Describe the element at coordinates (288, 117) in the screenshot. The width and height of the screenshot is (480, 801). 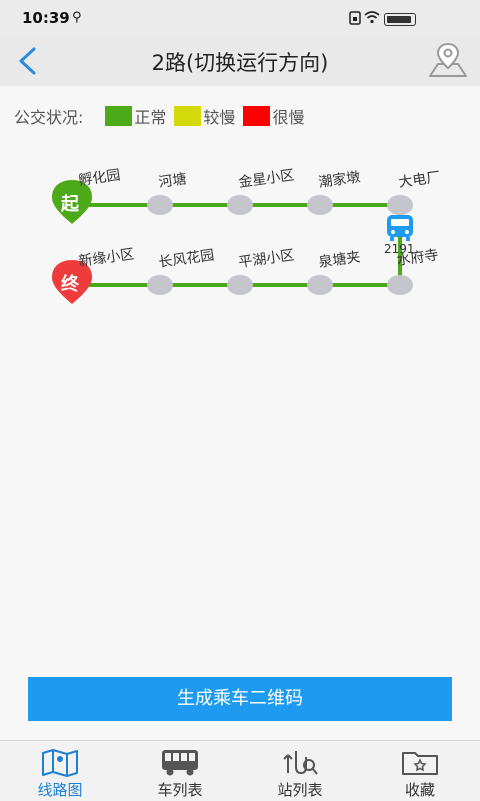
I see `legend-label-very-slow: 很慢` at that location.